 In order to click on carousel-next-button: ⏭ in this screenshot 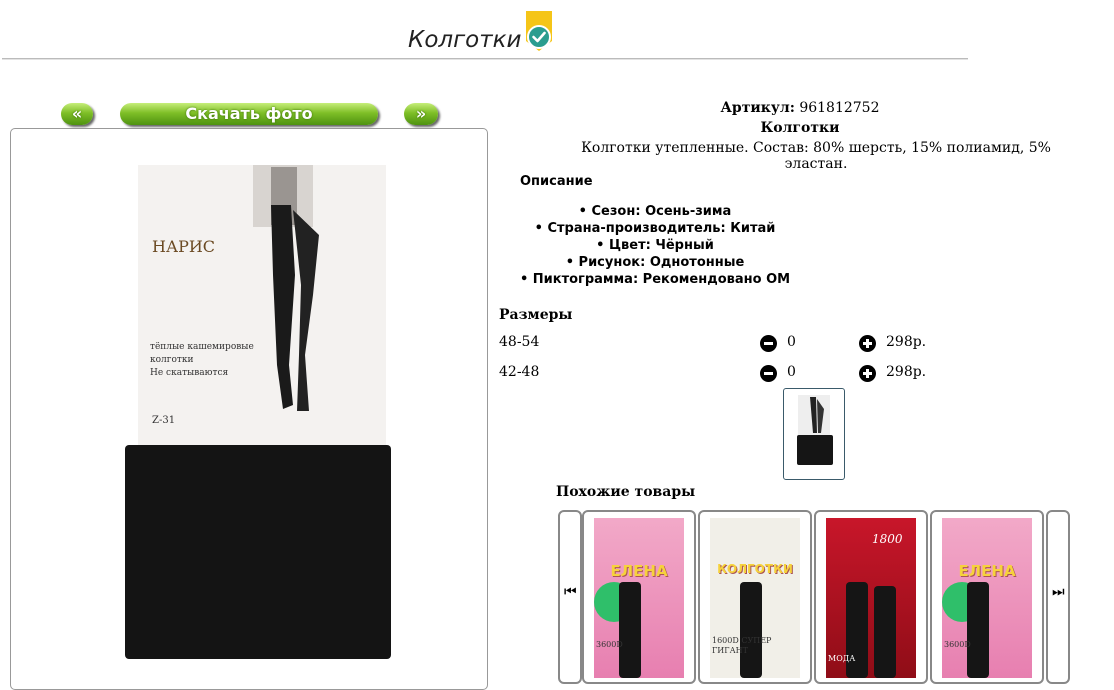, I will do `click(1058, 597)`.